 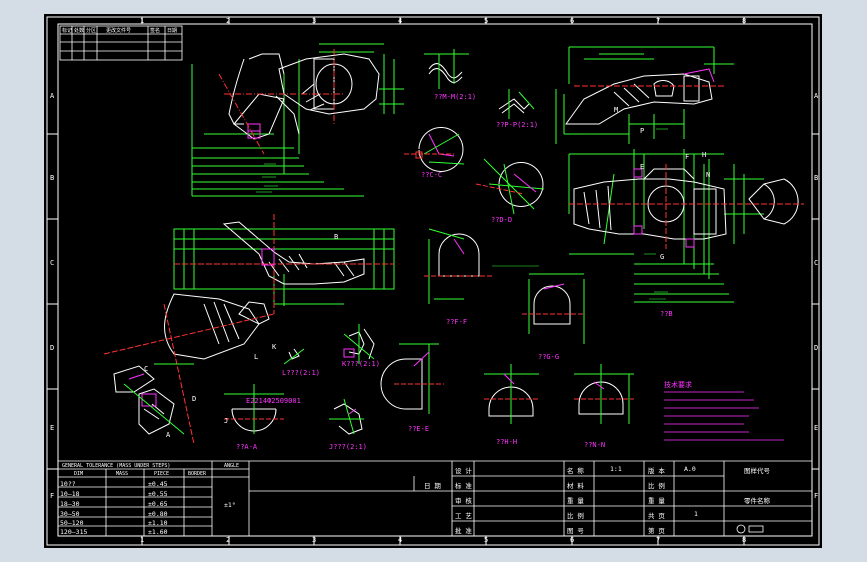 What do you see at coordinates (197, 474) in the screenshot?
I see `tol-col-border: BORDER` at bounding box center [197, 474].